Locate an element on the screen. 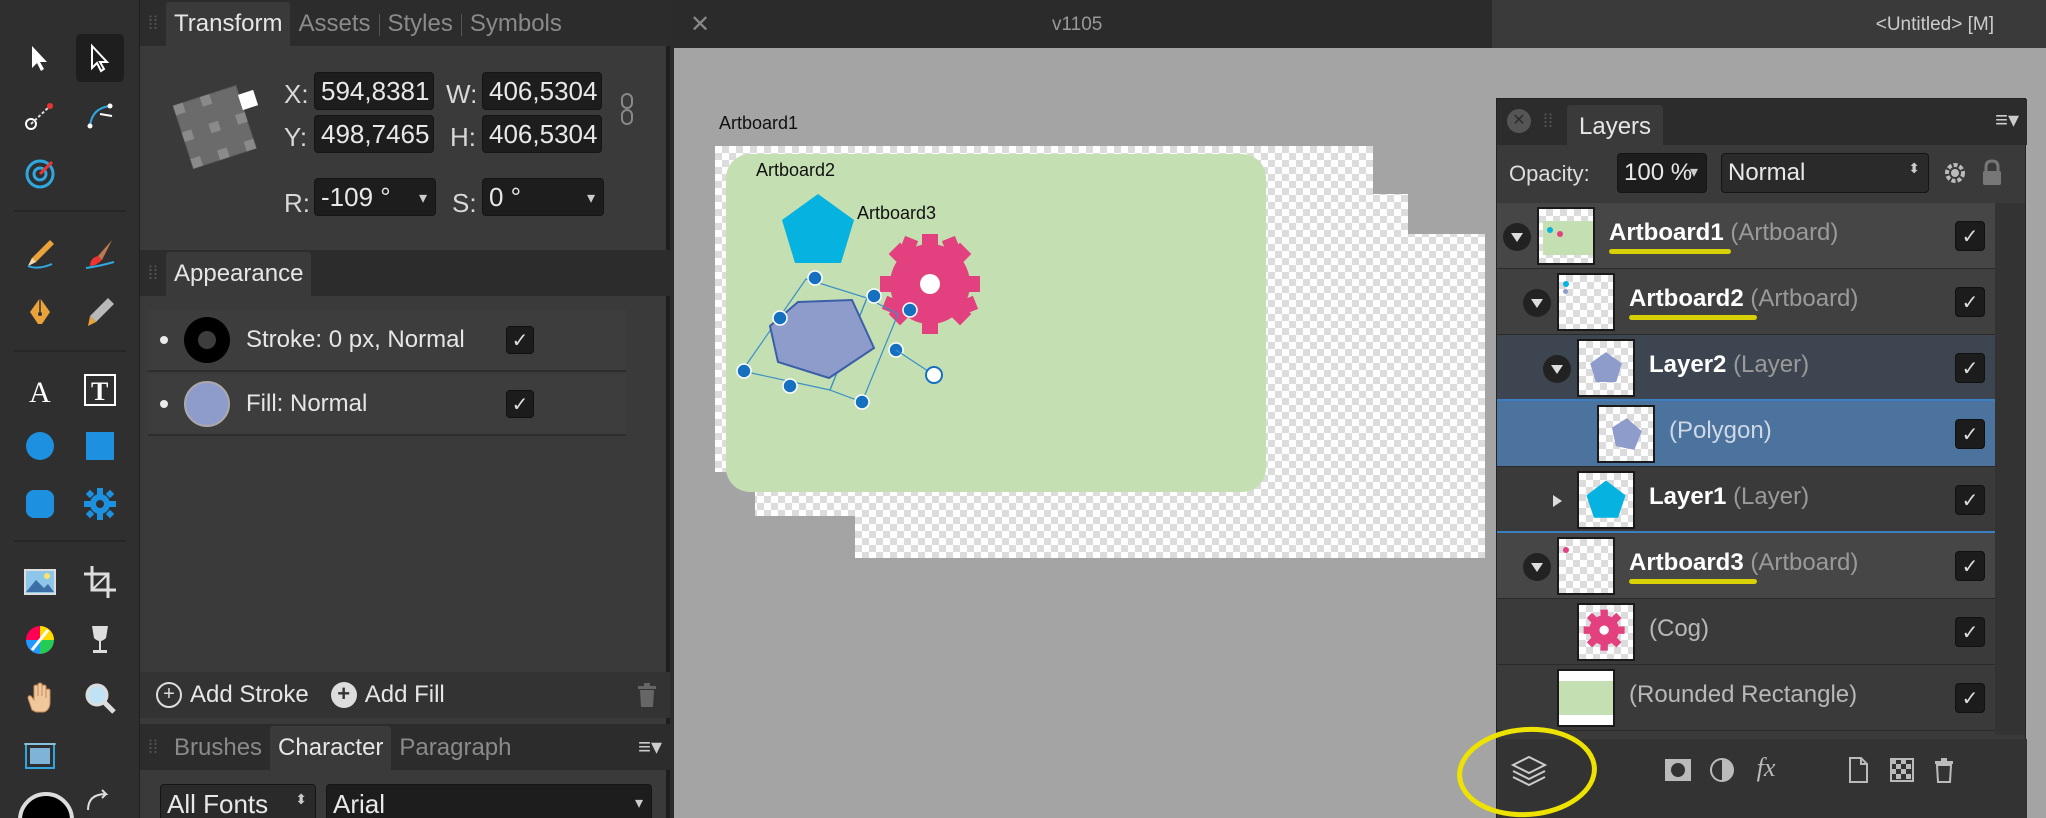 Image resolution: width=2046 pixels, height=818 pixels. move-tool-icon is located at coordinates (40, 58).